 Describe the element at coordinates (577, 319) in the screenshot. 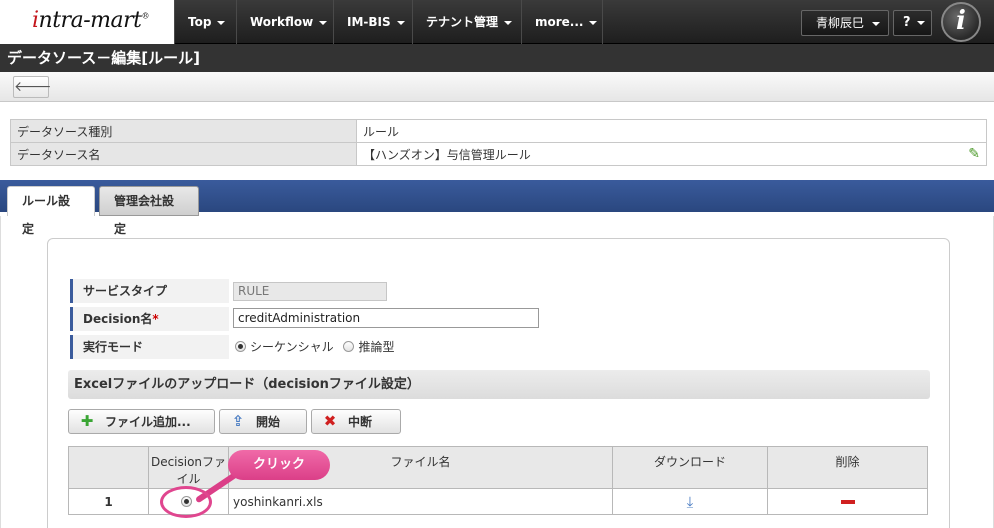

I see `decision-name-cell: creditAdministration` at that location.